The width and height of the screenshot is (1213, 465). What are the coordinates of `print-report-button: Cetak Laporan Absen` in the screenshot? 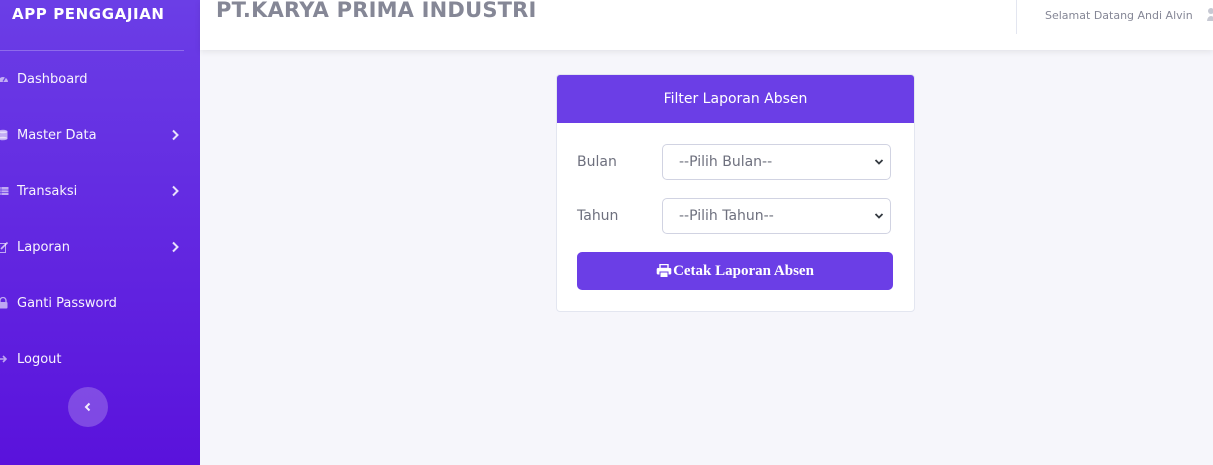 It's located at (735, 271).